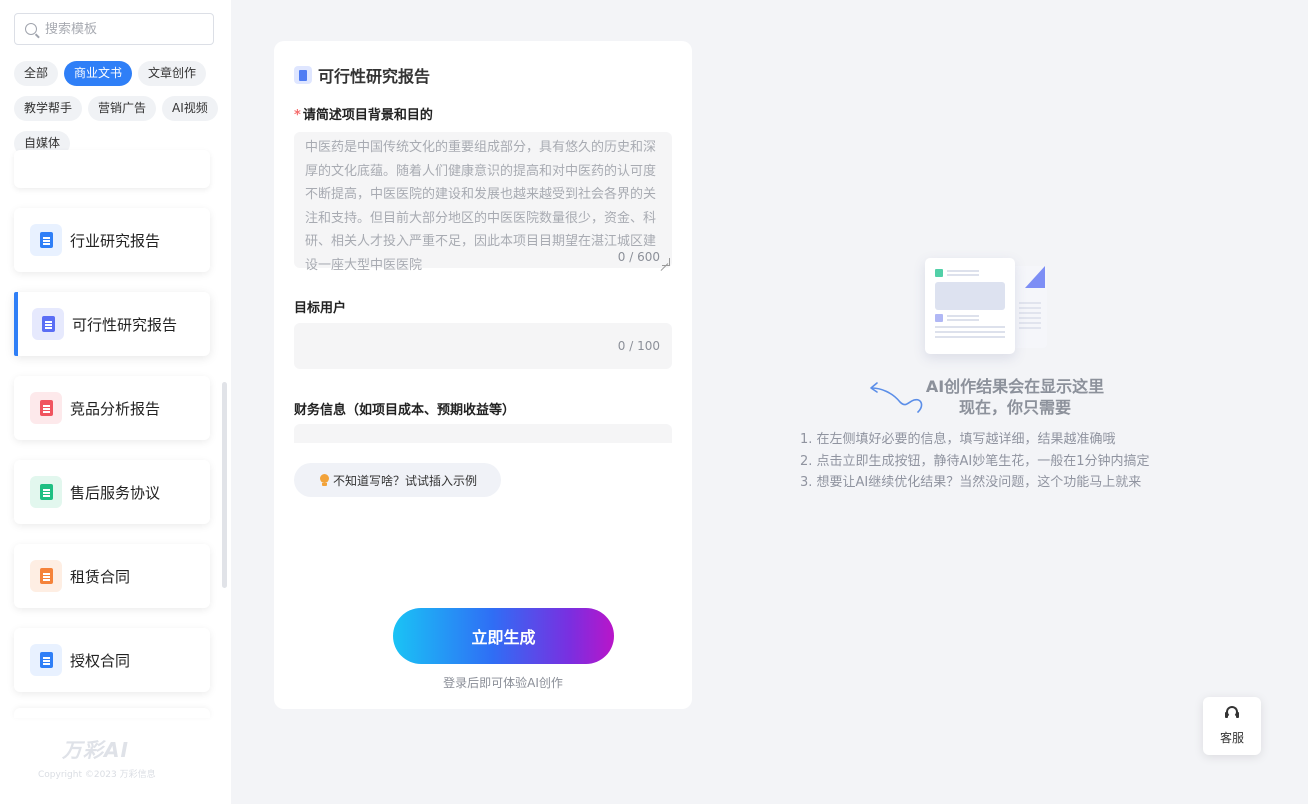  I want to click on tag-all: 全部, so click(36, 73).